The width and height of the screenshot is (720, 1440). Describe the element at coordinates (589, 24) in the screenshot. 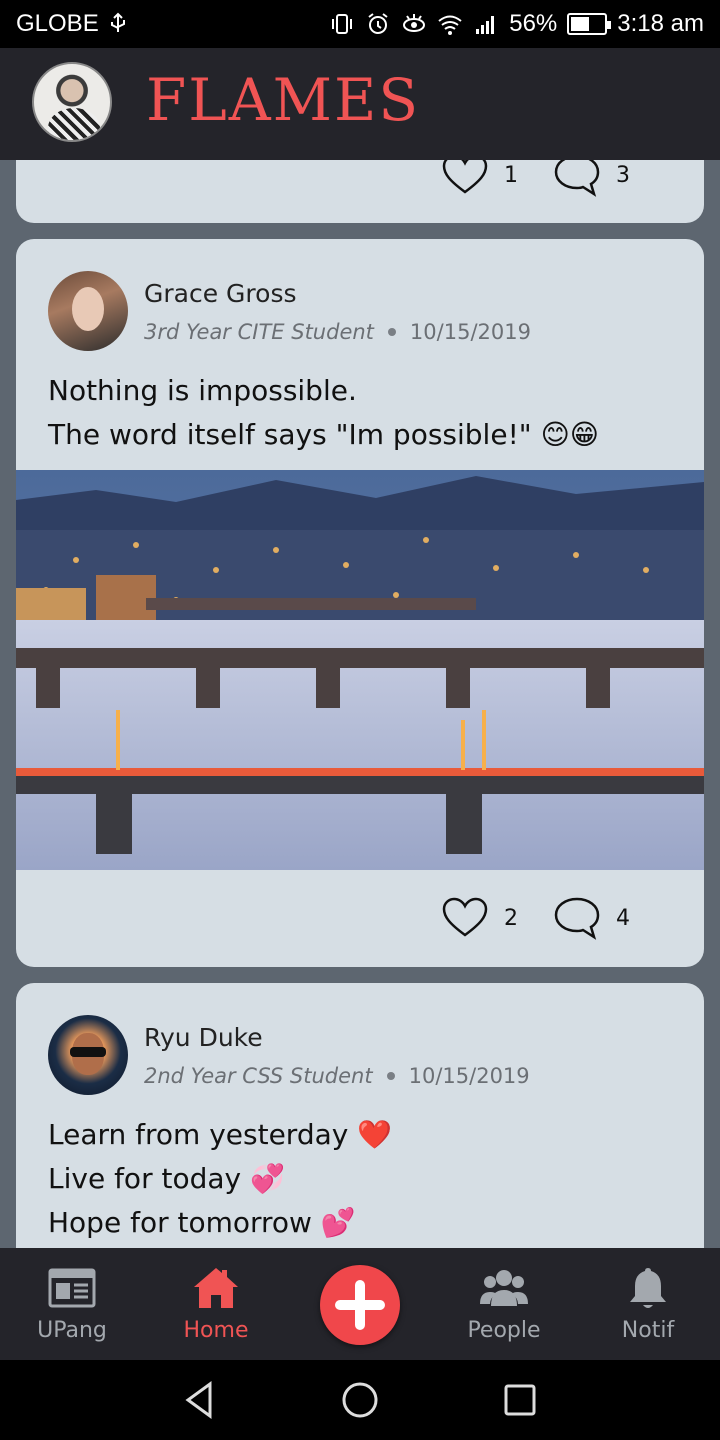

I see `battery-icon` at that location.